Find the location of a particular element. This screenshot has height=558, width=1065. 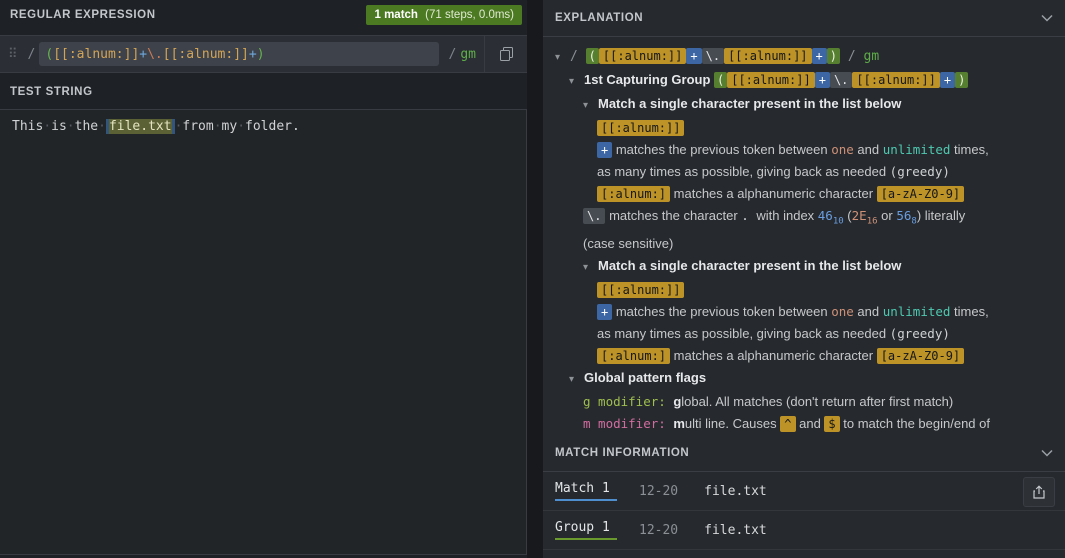

seg-text: ( is located at coordinates (847, 215).